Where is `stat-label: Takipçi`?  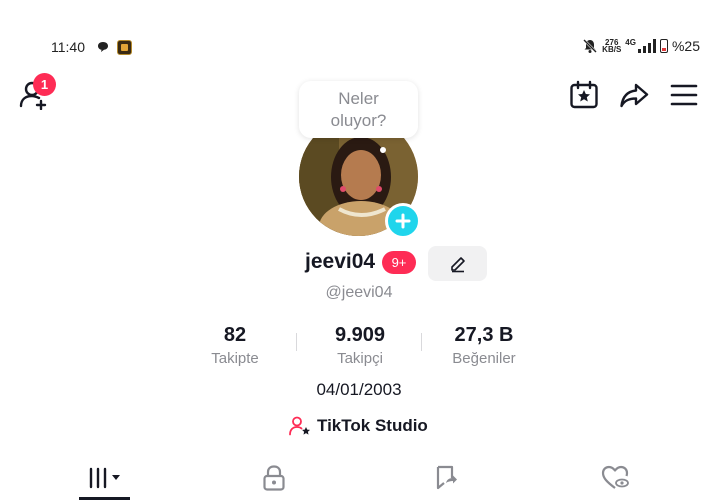 stat-label: Takipçi is located at coordinates (360, 358).